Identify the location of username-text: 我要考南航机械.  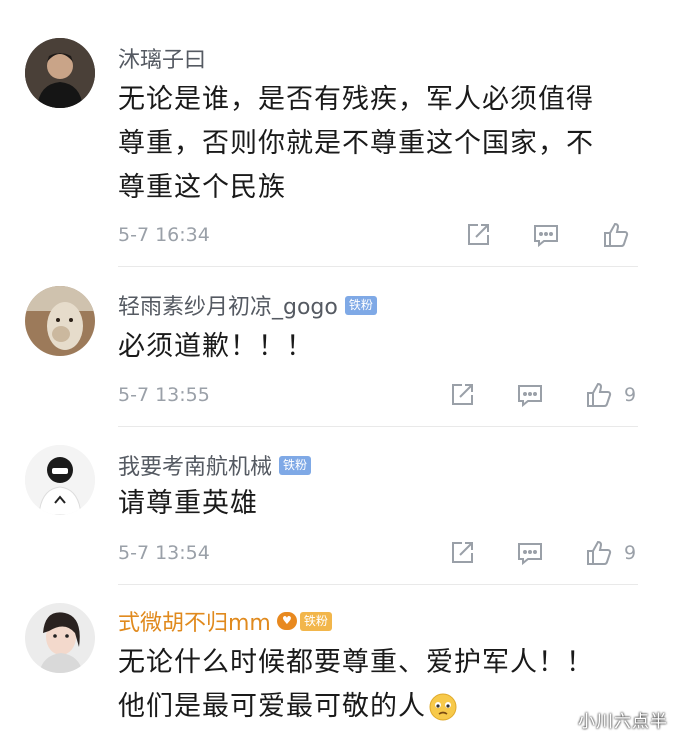
(195, 467).